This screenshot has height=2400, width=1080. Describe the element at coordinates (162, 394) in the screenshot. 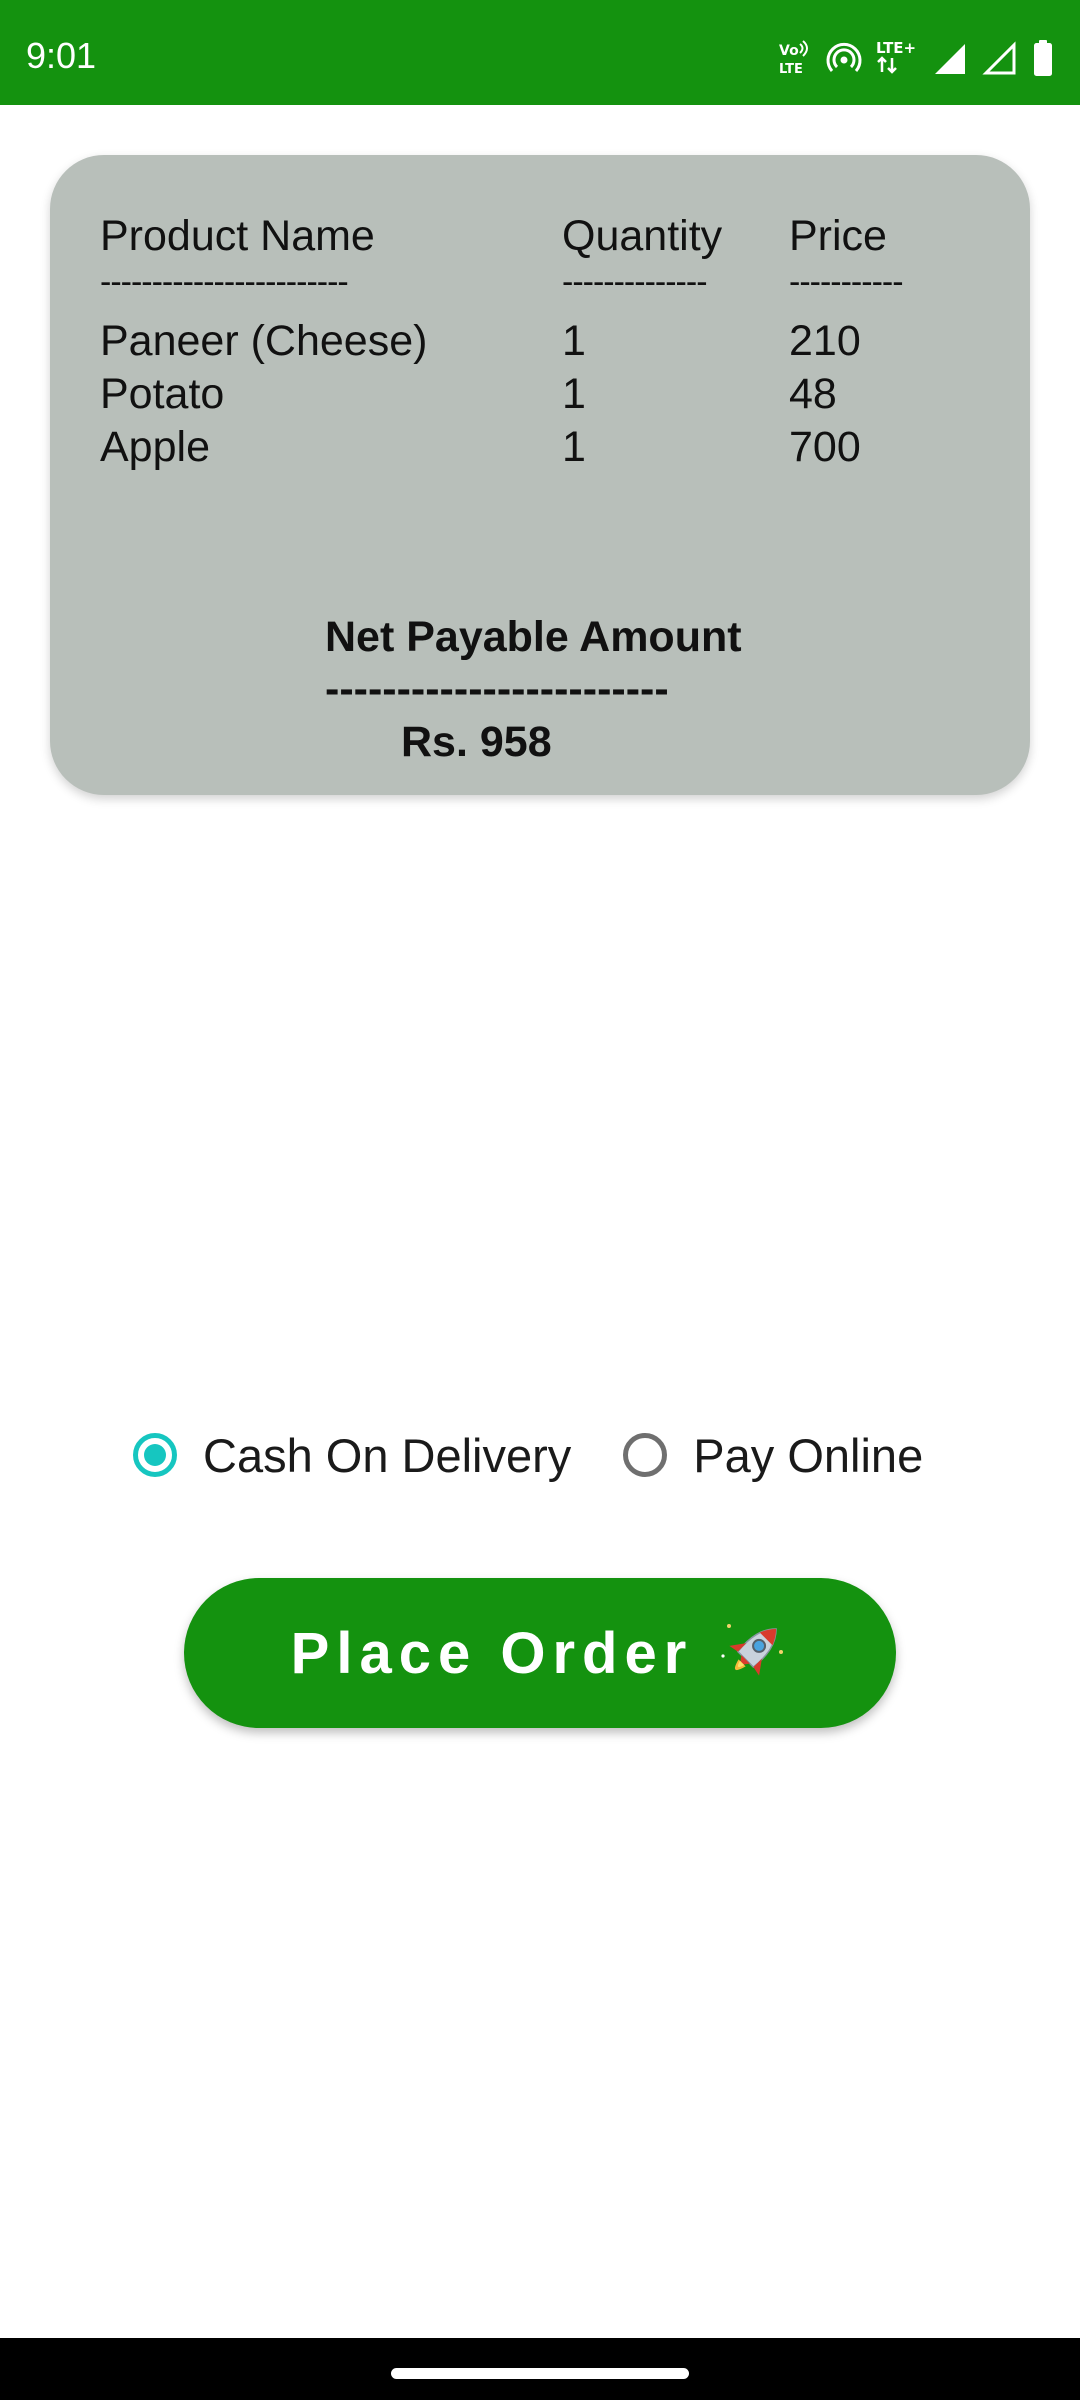

I see `item-name: Potato` at that location.